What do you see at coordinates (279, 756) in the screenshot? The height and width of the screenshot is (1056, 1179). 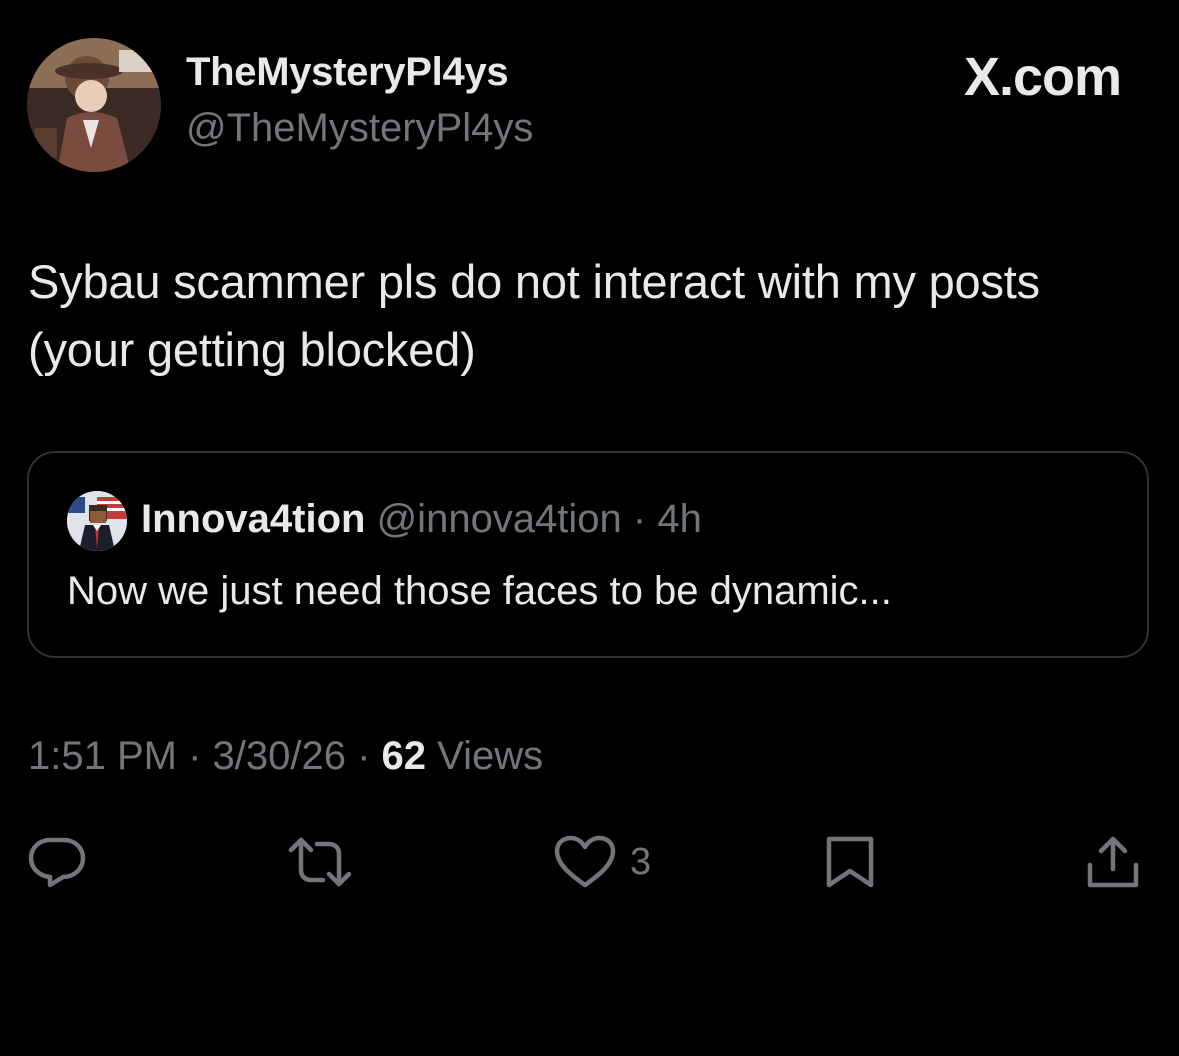 I see `tweet-date: 3/30/26` at bounding box center [279, 756].